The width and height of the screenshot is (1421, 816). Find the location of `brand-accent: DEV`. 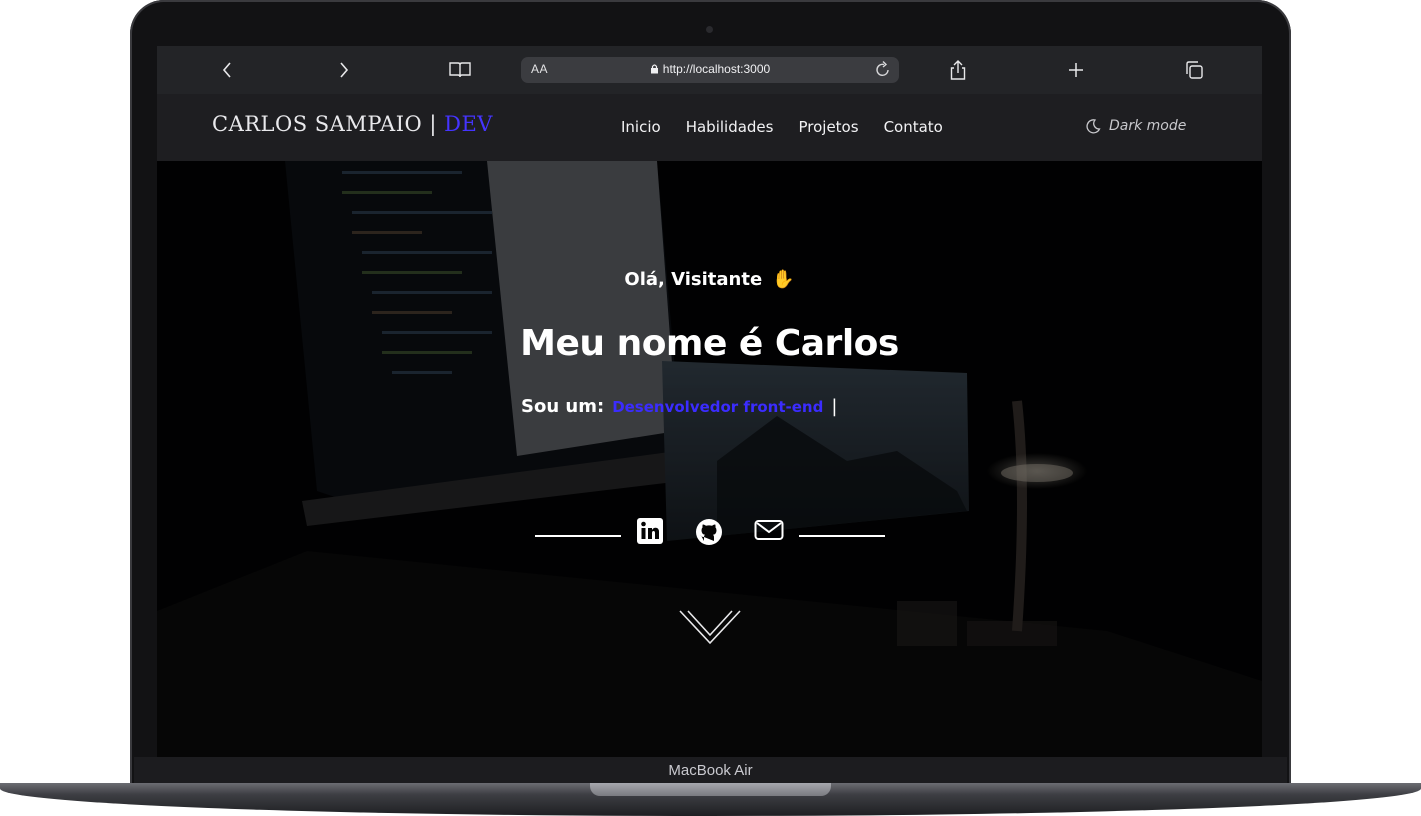

brand-accent: DEV is located at coordinates (468, 124).